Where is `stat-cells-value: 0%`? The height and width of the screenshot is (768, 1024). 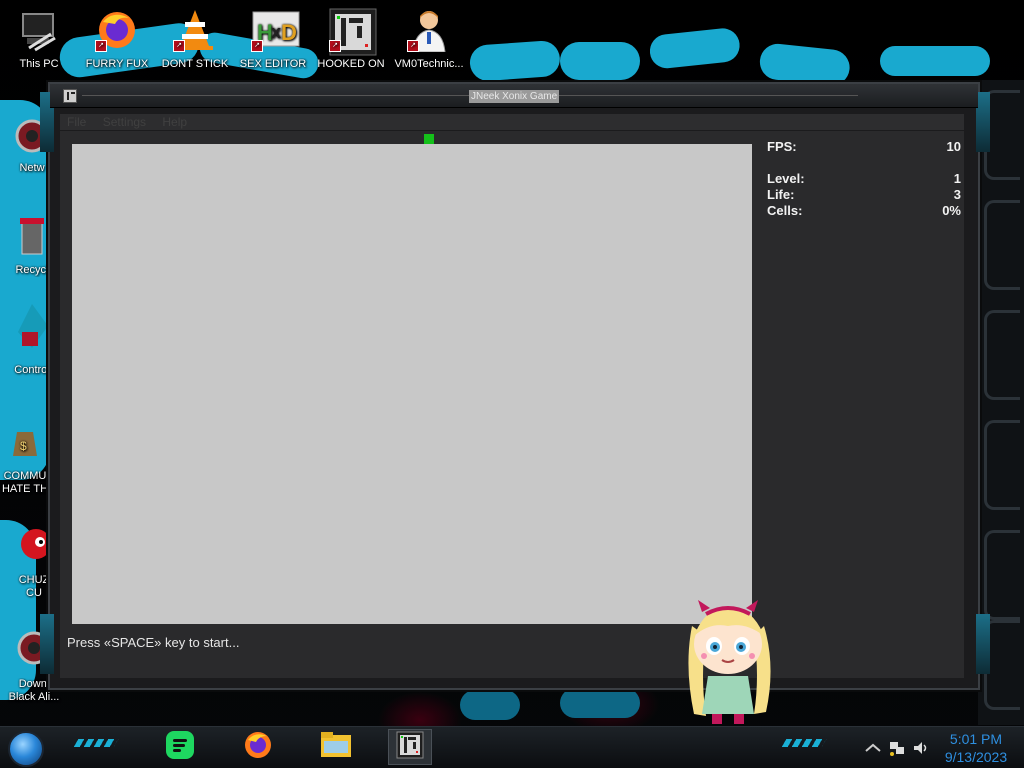 stat-cells-value: 0% is located at coordinates (951, 210).